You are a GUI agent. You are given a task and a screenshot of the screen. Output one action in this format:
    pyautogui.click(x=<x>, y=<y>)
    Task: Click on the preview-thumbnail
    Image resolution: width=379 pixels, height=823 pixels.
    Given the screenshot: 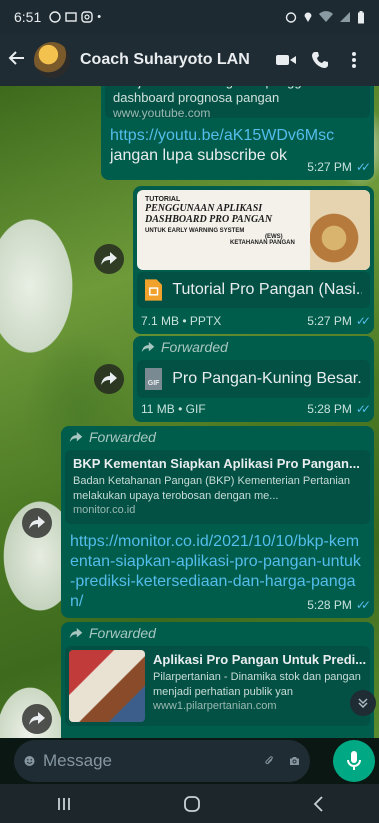 What is the action you would take?
    pyautogui.click(x=107, y=686)
    